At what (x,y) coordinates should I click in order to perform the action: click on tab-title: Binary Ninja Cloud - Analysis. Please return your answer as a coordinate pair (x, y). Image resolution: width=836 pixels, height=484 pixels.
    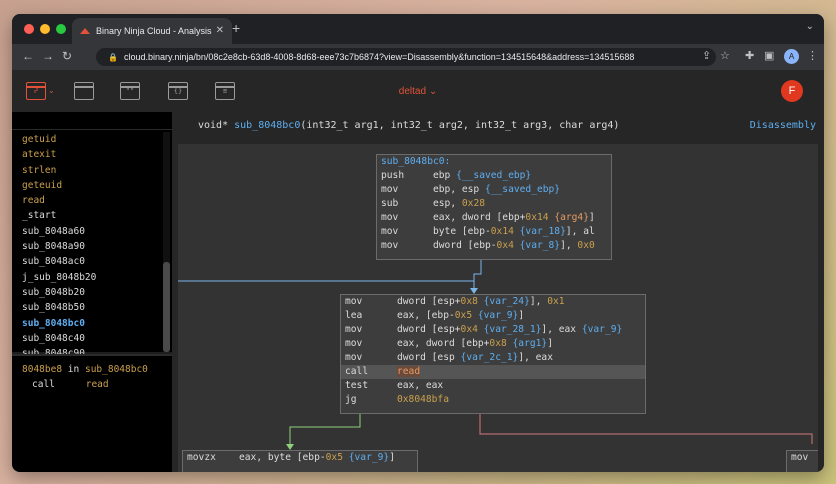
    Looking at the image, I should click on (154, 31).